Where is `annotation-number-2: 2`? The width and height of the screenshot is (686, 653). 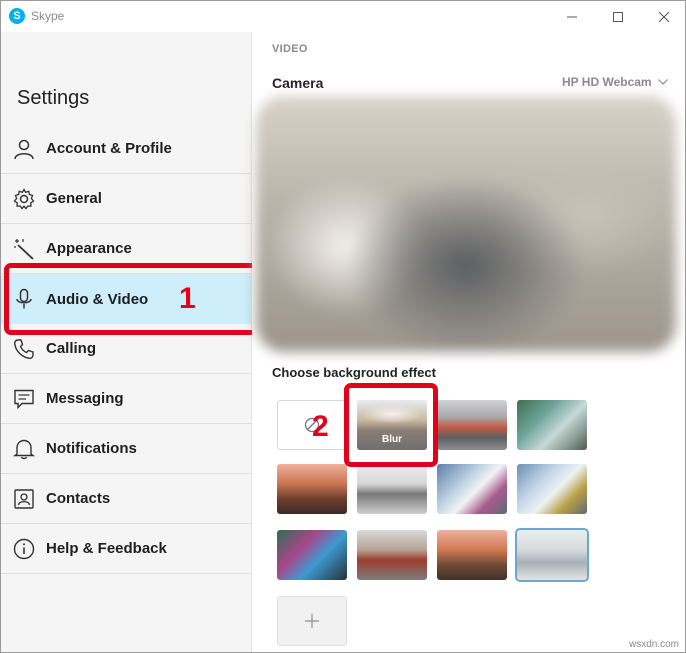 annotation-number-2: 2 is located at coordinates (320, 426).